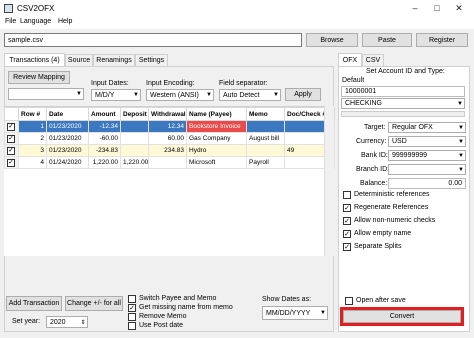 The height and width of the screenshot is (338, 474). Describe the element at coordinates (427, 169) in the screenshot. I see `branch-id-select: ▼` at that location.